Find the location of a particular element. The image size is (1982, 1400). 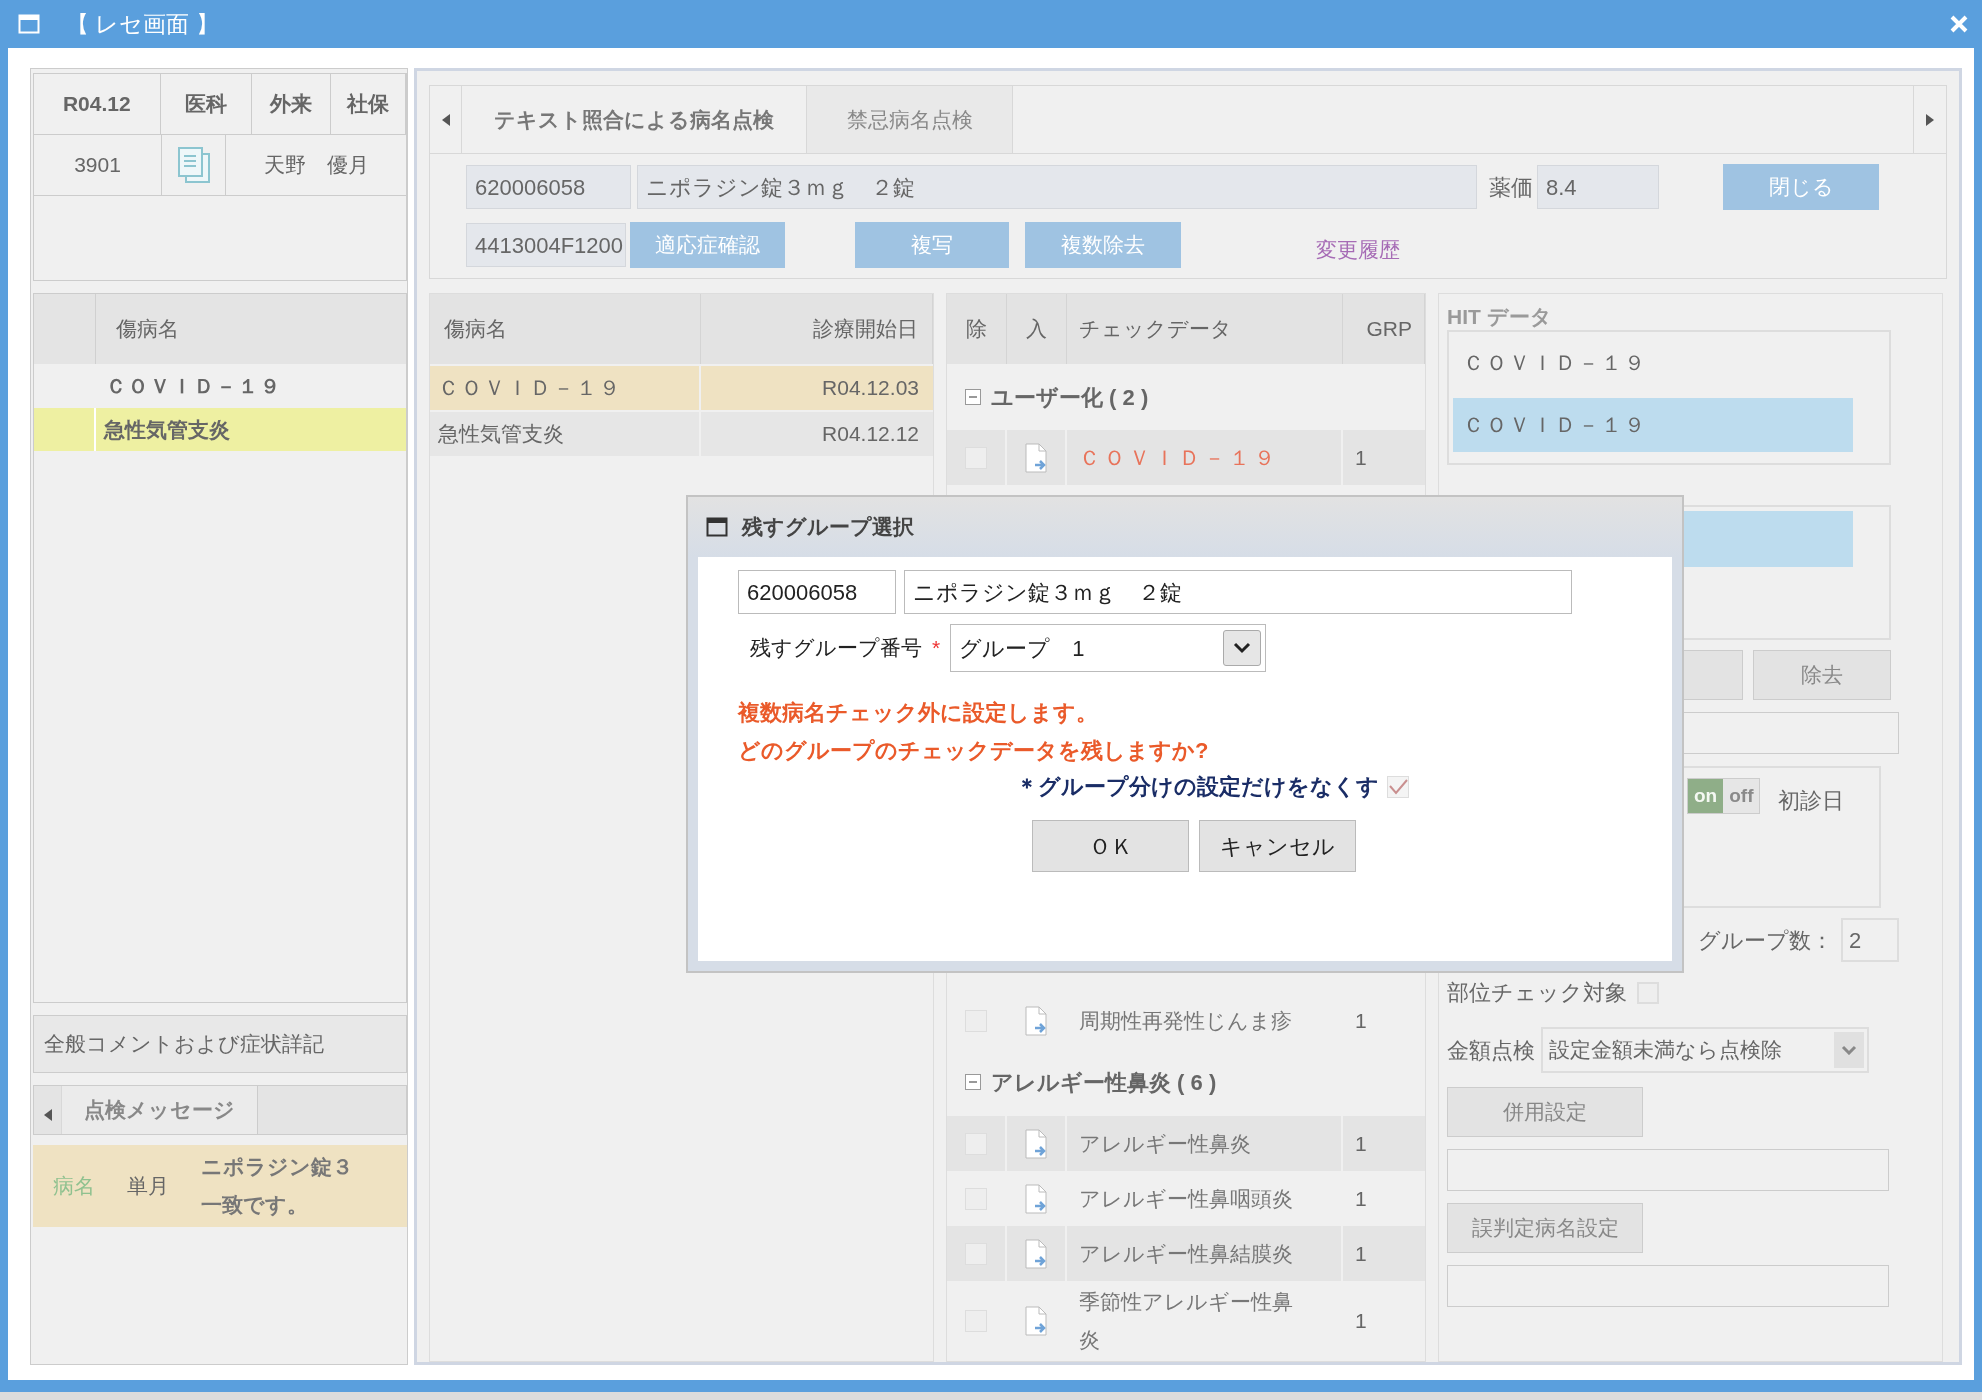

group-label: アレルギー性鼻炎 ( 6 ) is located at coordinates (1104, 1082).